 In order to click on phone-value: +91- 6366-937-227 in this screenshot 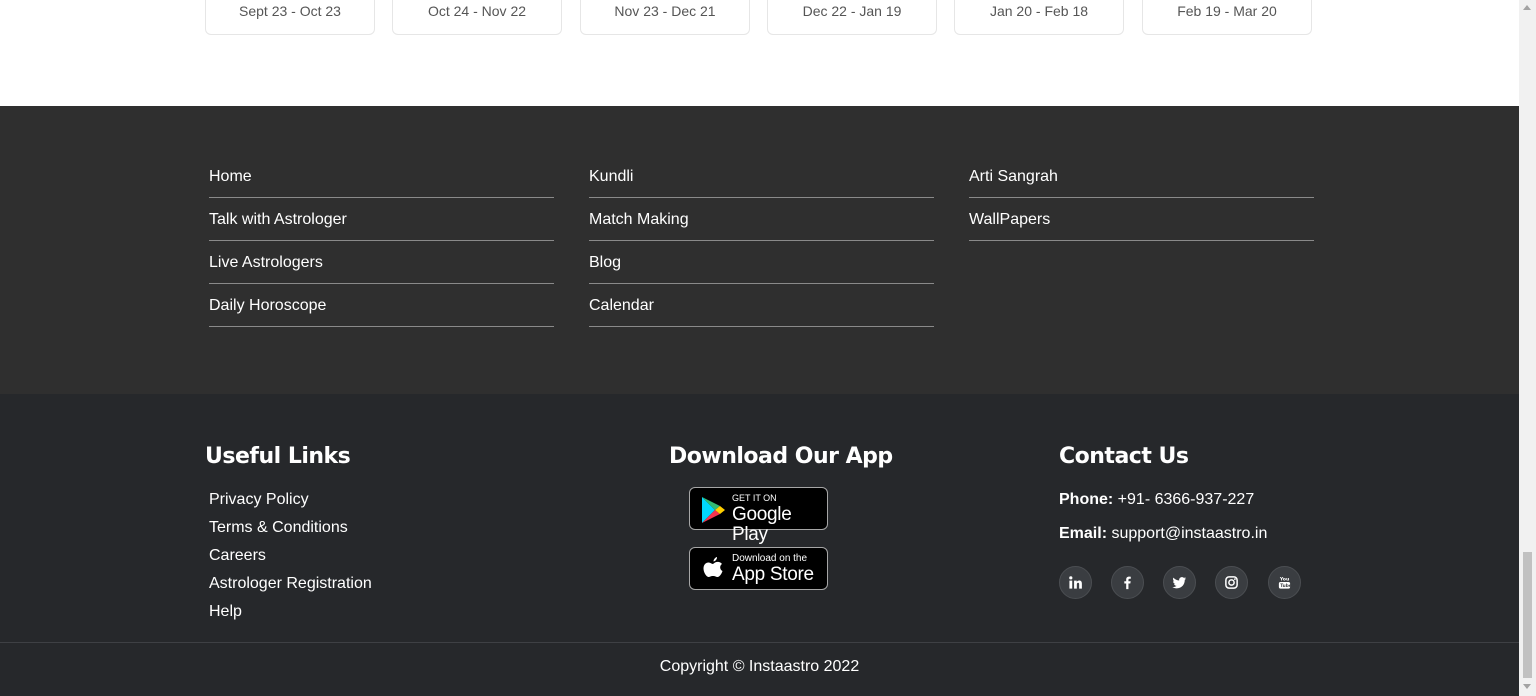, I will do `click(1186, 499)`.